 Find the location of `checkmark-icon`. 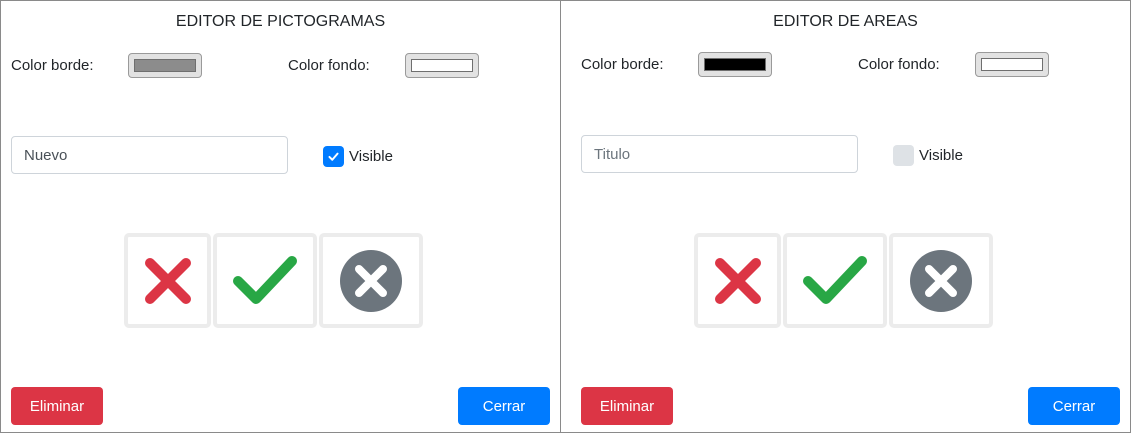

checkmark-icon is located at coordinates (333, 156).